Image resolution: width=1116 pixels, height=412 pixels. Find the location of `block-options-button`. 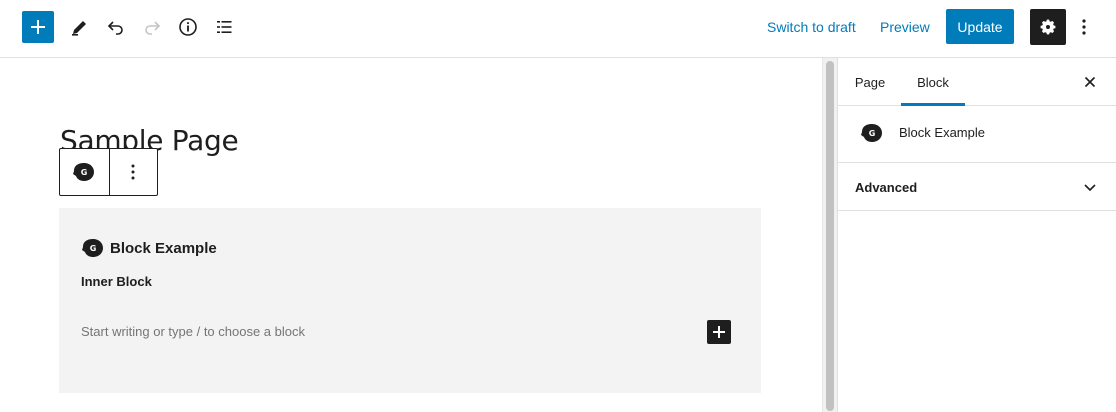

block-options-button is located at coordinates (133, 172).